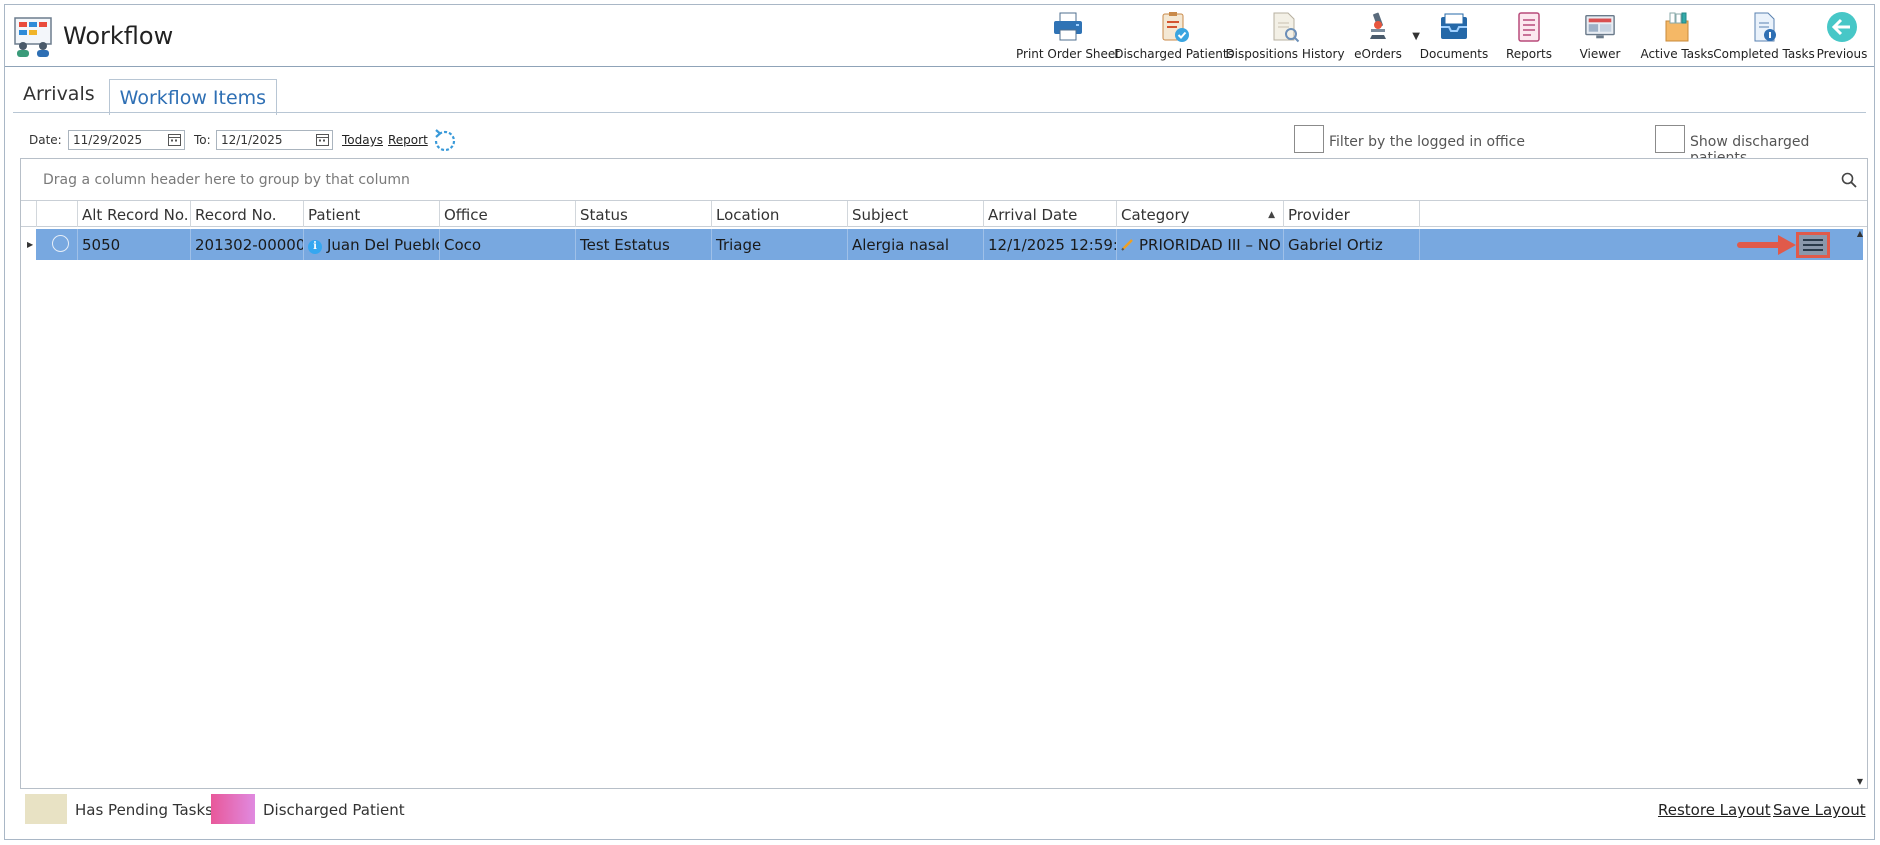 The width and height of the screenshot is (1880, 845). What do you see at coordinates (252, 140) in the screenshot?
I see `to-date-value: 12/1/2025` at bounding box center [252, 140].